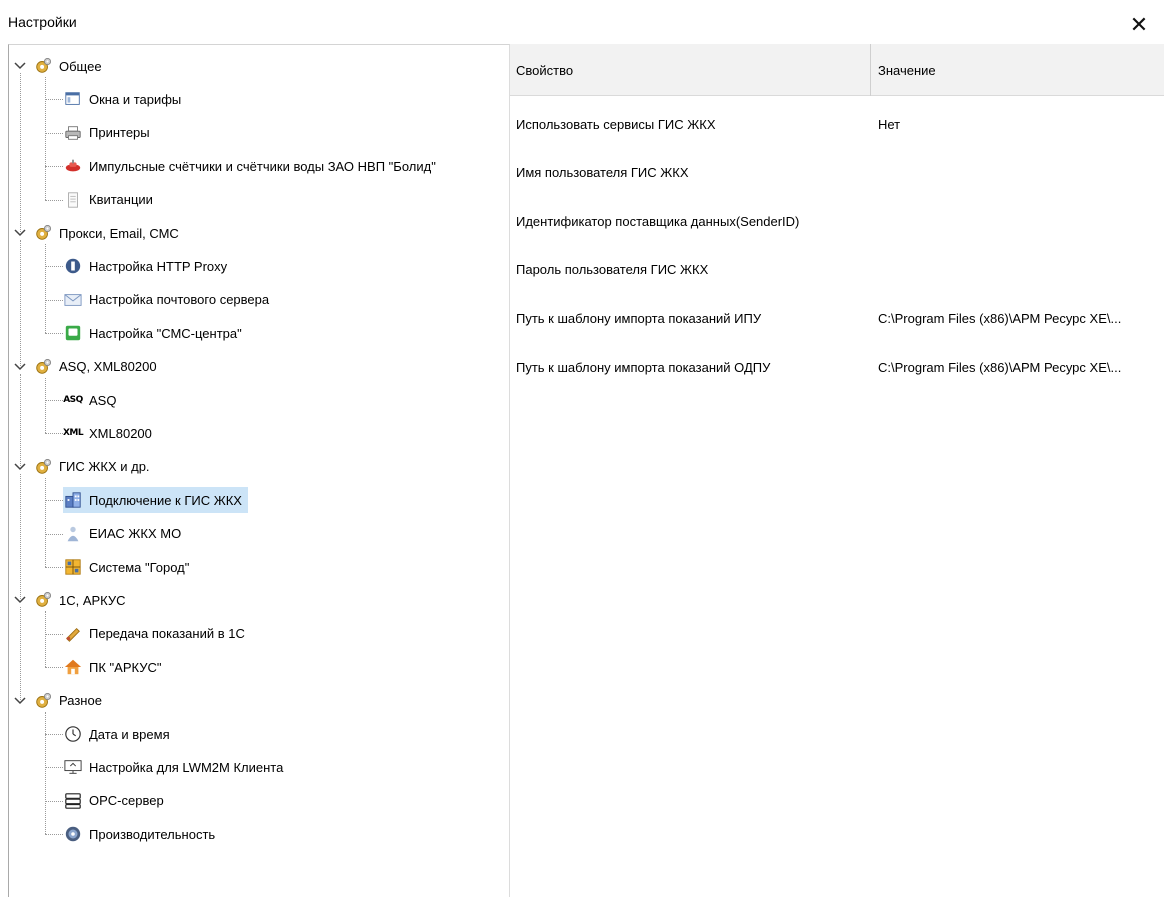 The height and width of the screenshot is (897, 1164). Describe the element at coordinates (837, 270) in the screenshot. I see `grid-row: Пароль пользователя ГИС ЖКХ` at that location.